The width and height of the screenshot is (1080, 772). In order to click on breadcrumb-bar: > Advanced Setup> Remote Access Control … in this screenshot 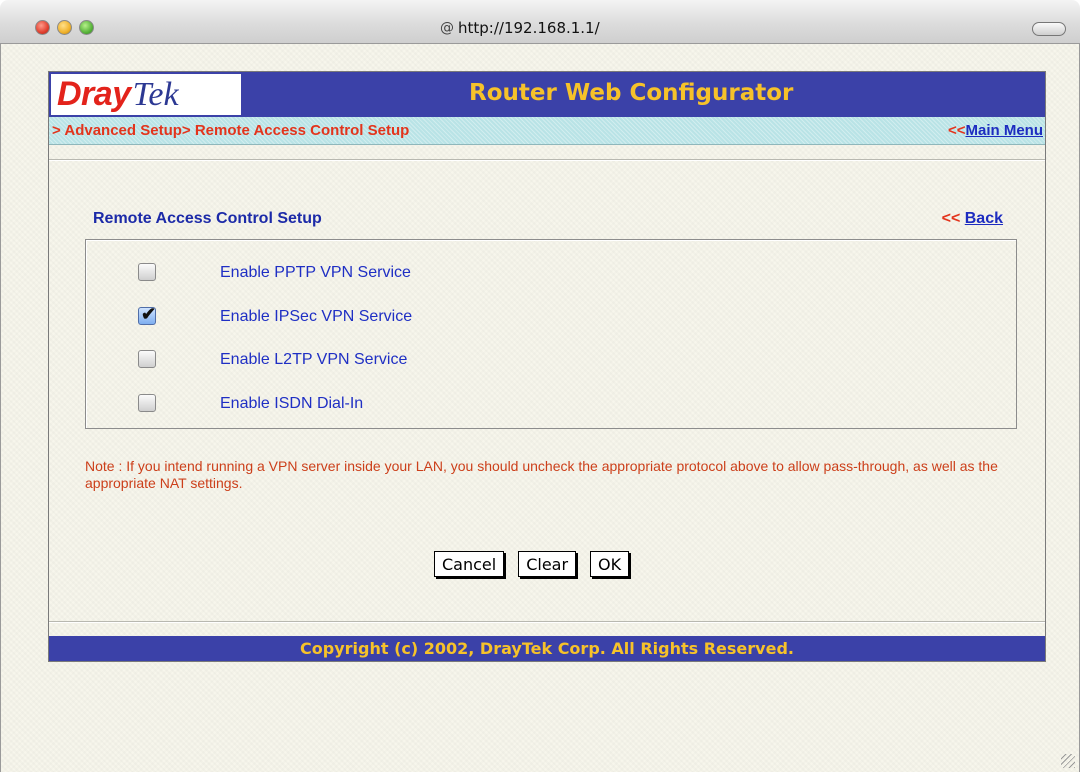, I will do `click(547, 131)`.